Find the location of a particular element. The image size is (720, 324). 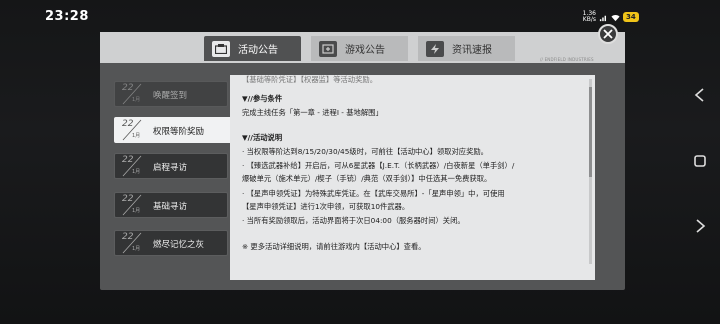

system-navigation is located at coordinates (700, 162).